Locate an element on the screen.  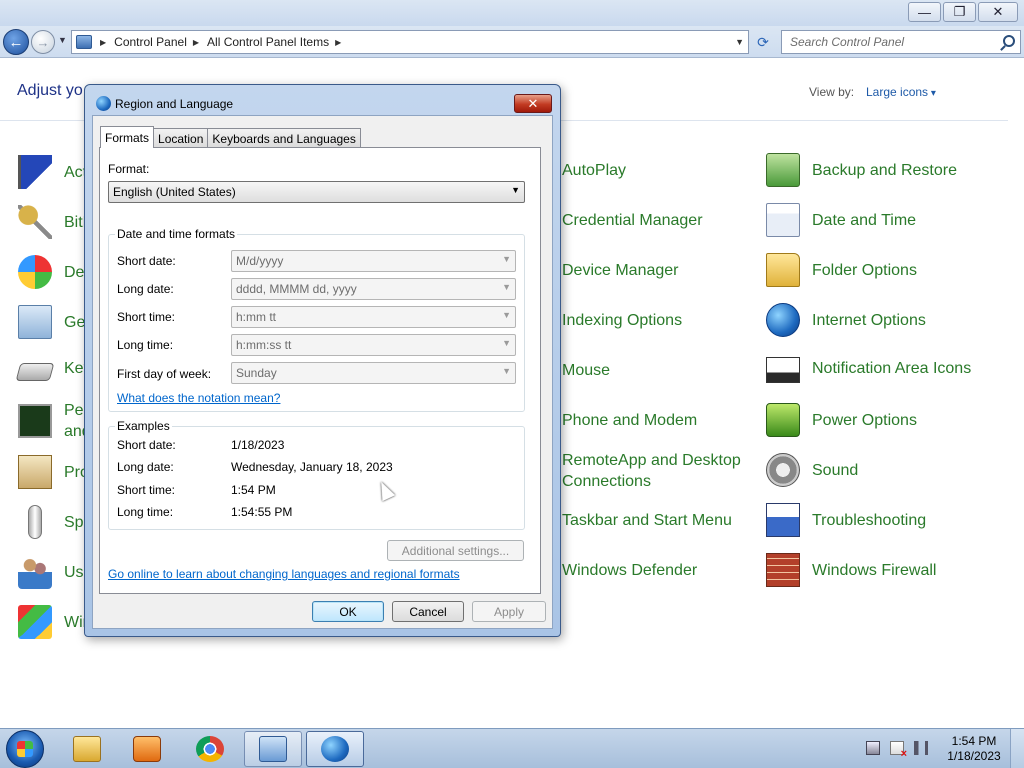
cp-item-backup-restore: Backup and Restore is located at coordinates (861, 170).